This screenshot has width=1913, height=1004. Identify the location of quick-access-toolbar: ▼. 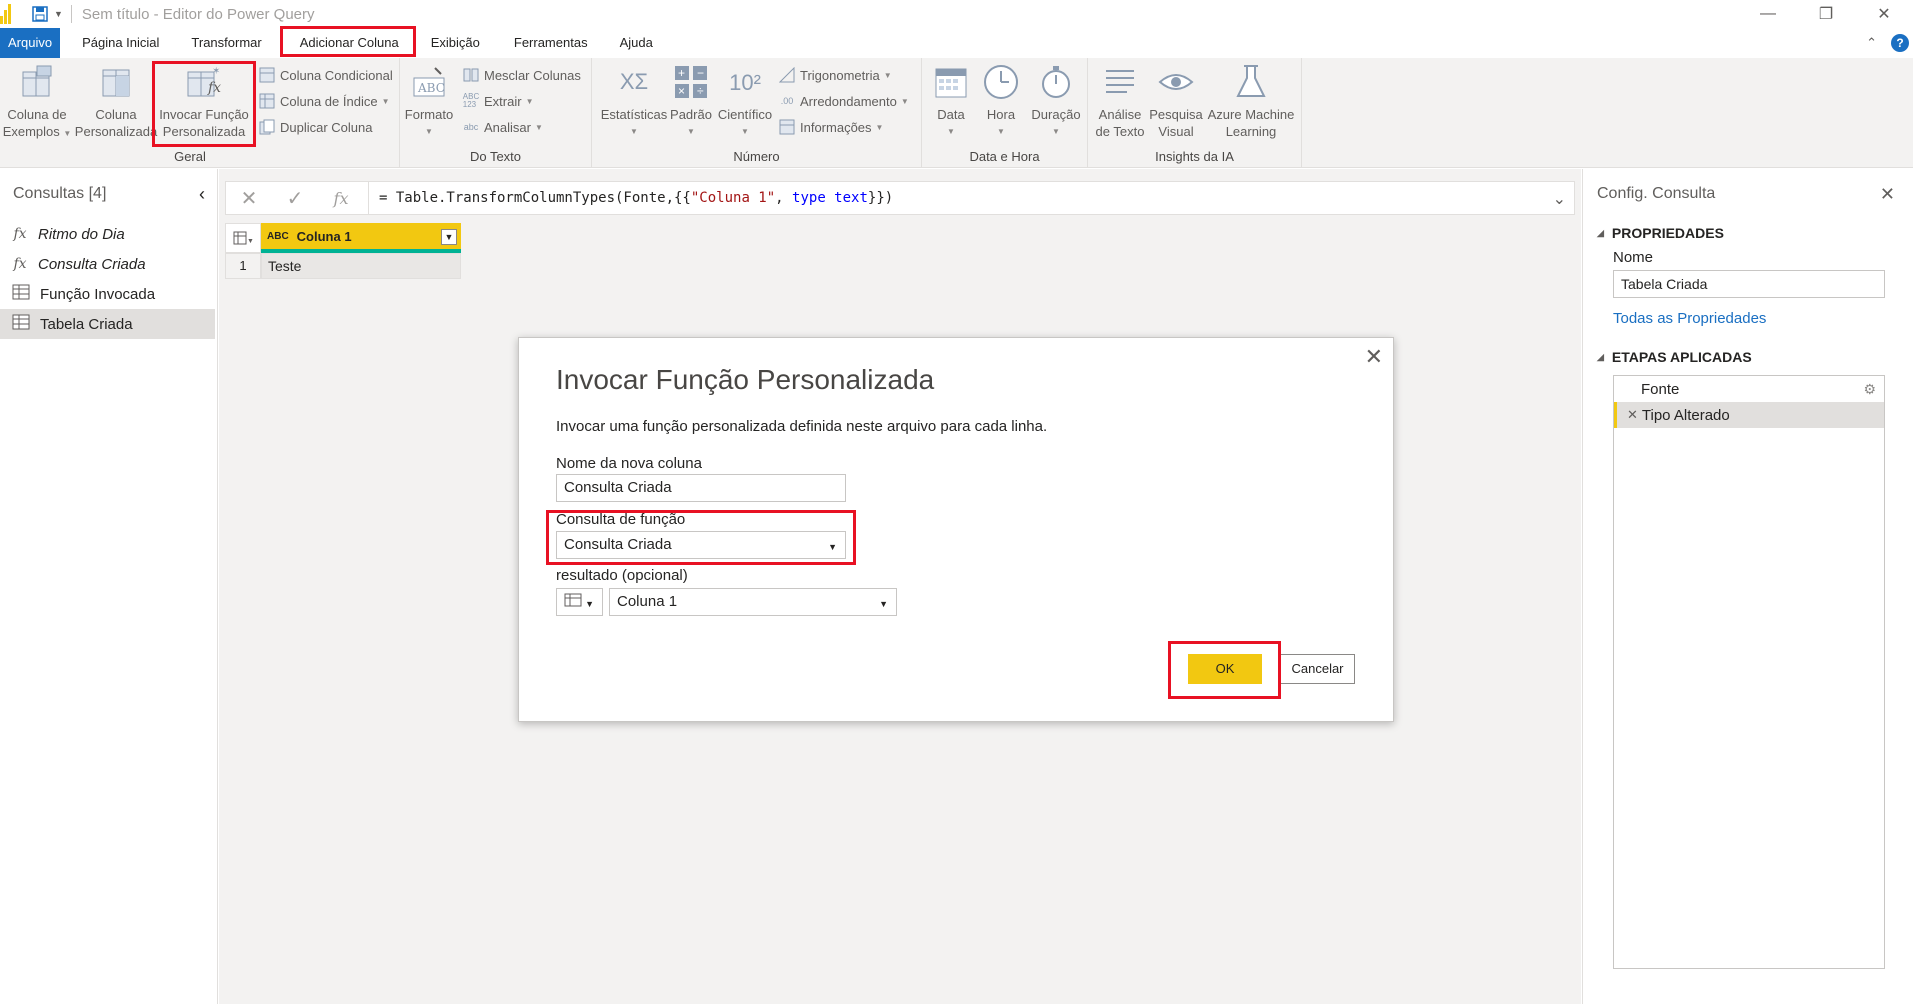
(47, 14).